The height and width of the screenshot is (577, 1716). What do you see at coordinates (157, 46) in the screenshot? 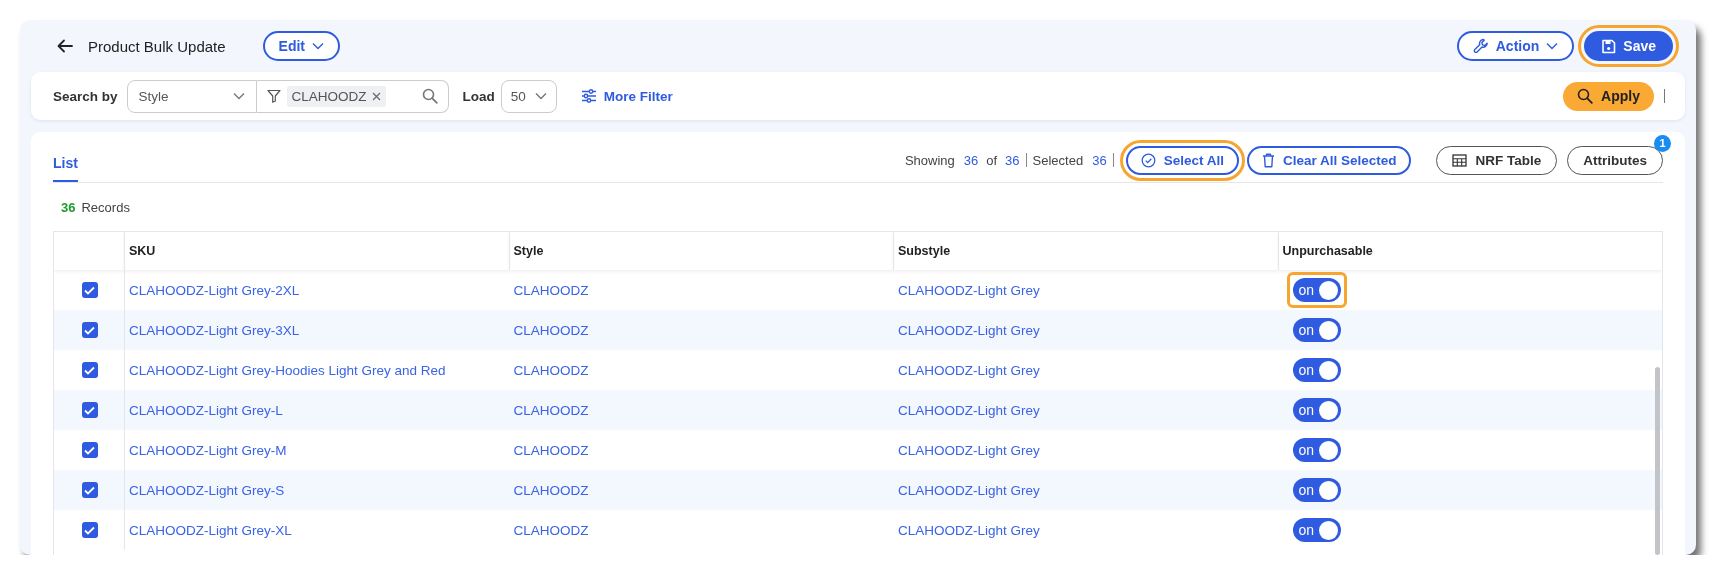
I see `page-title: Product Bulk Update` at bounding box center [157, 46].